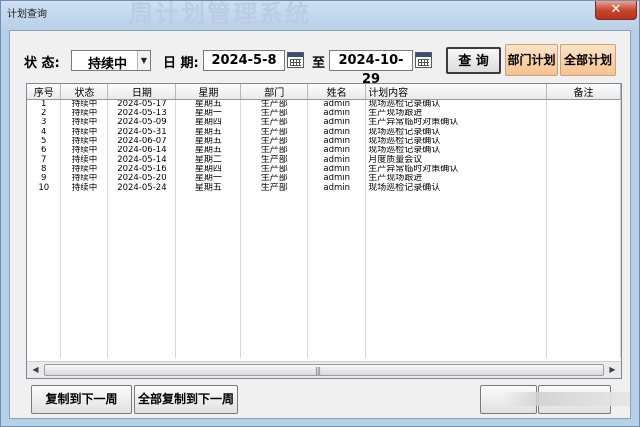 This screenshot has width=640, height=427. I want to click on close-button: ✕, so click(616, 10).